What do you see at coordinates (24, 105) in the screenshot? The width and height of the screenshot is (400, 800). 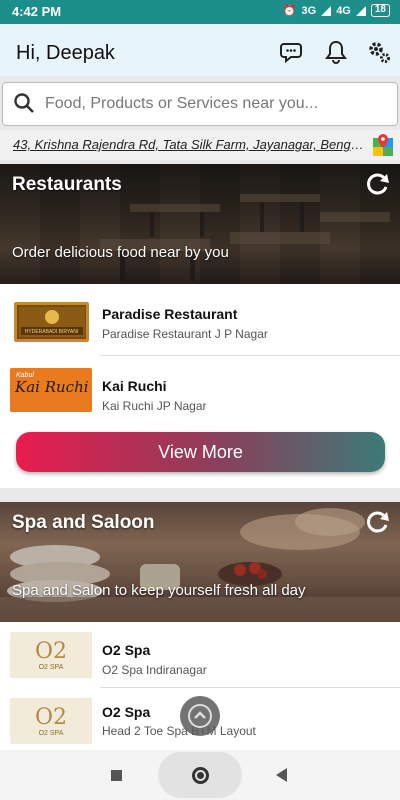 I see `search-icon` at bounding box center [24, 105].